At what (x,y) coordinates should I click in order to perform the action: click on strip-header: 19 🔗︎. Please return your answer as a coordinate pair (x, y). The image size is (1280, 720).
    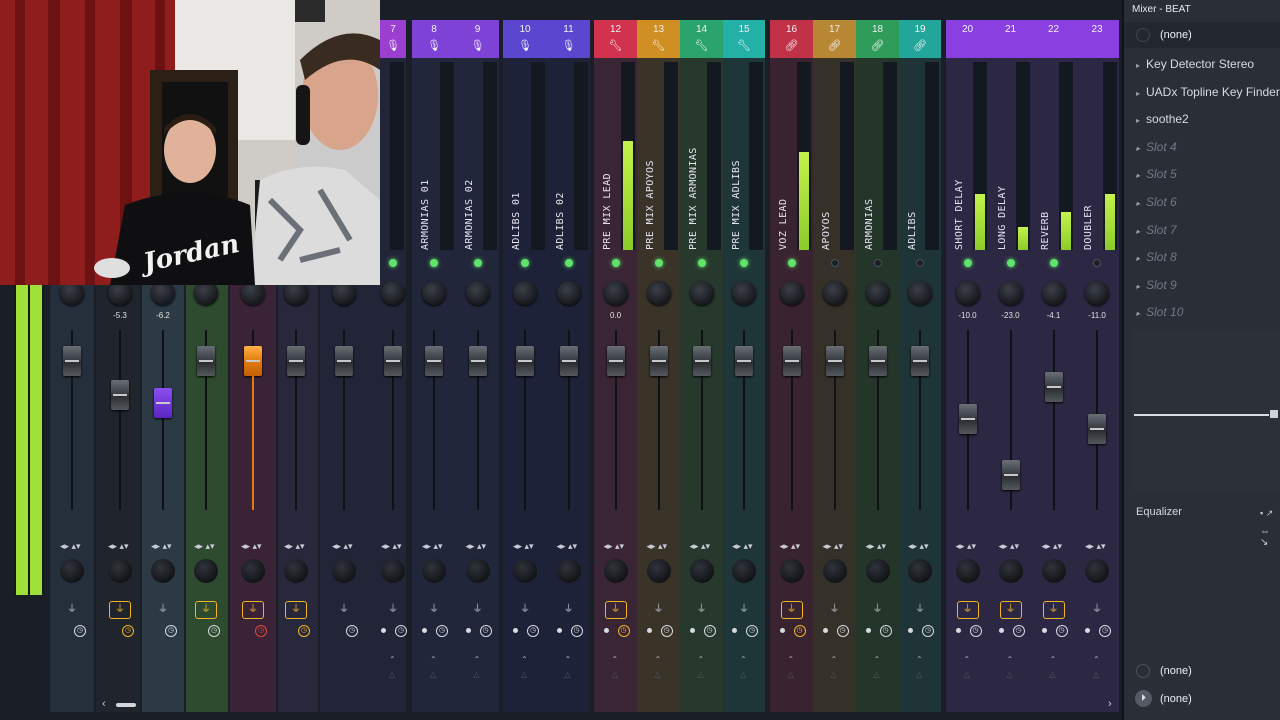
    Looking at the image, I should click on (920, 39).